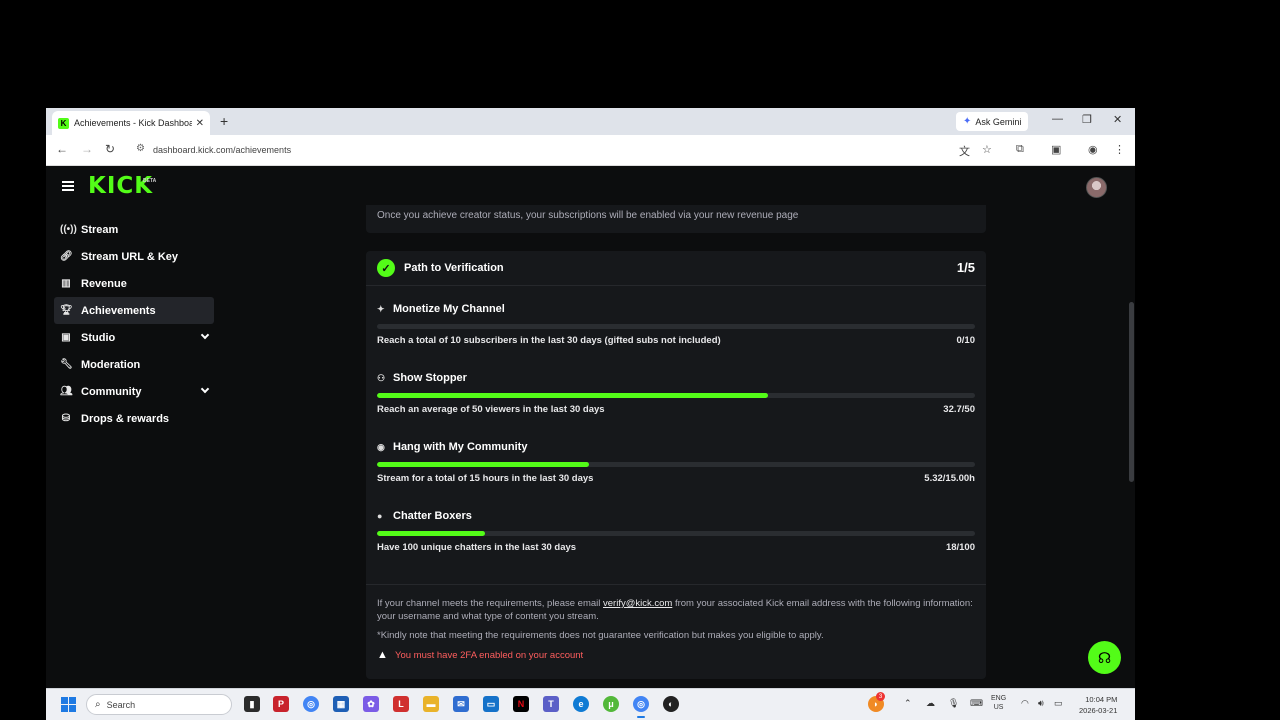  I want to click on monitor-app-icon: ▭, so click(491, 704).